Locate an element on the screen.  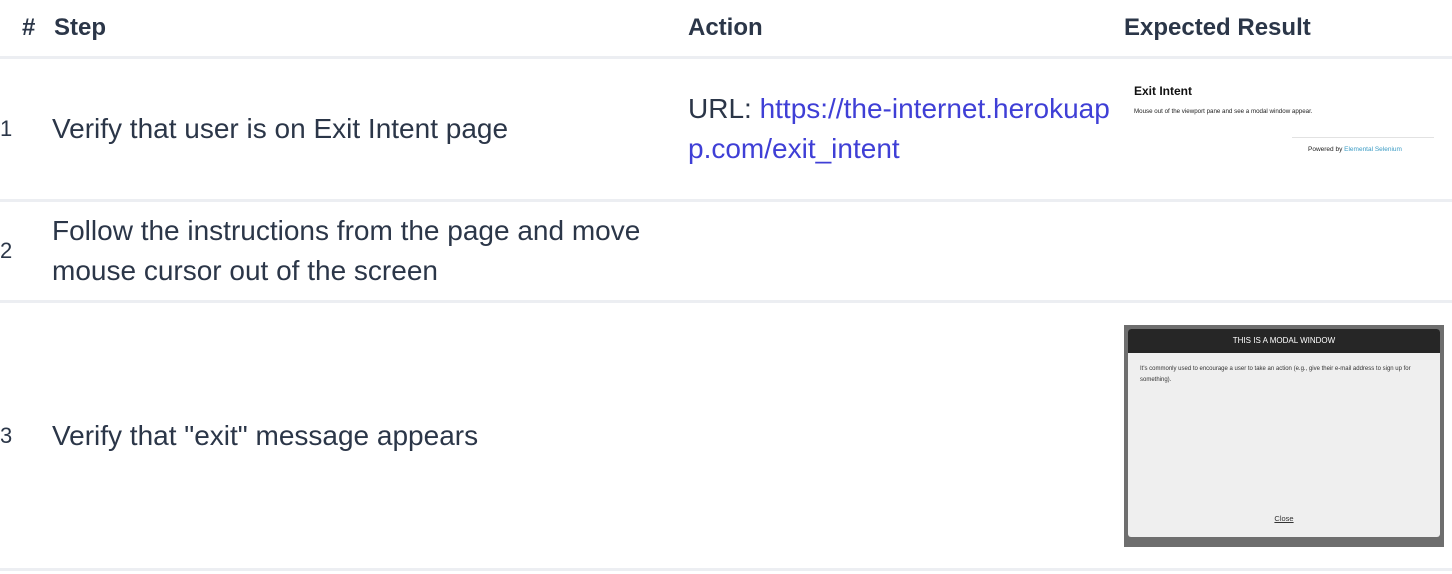
header-row: # Step Action Expected Result is located at coordinates (726, 29).